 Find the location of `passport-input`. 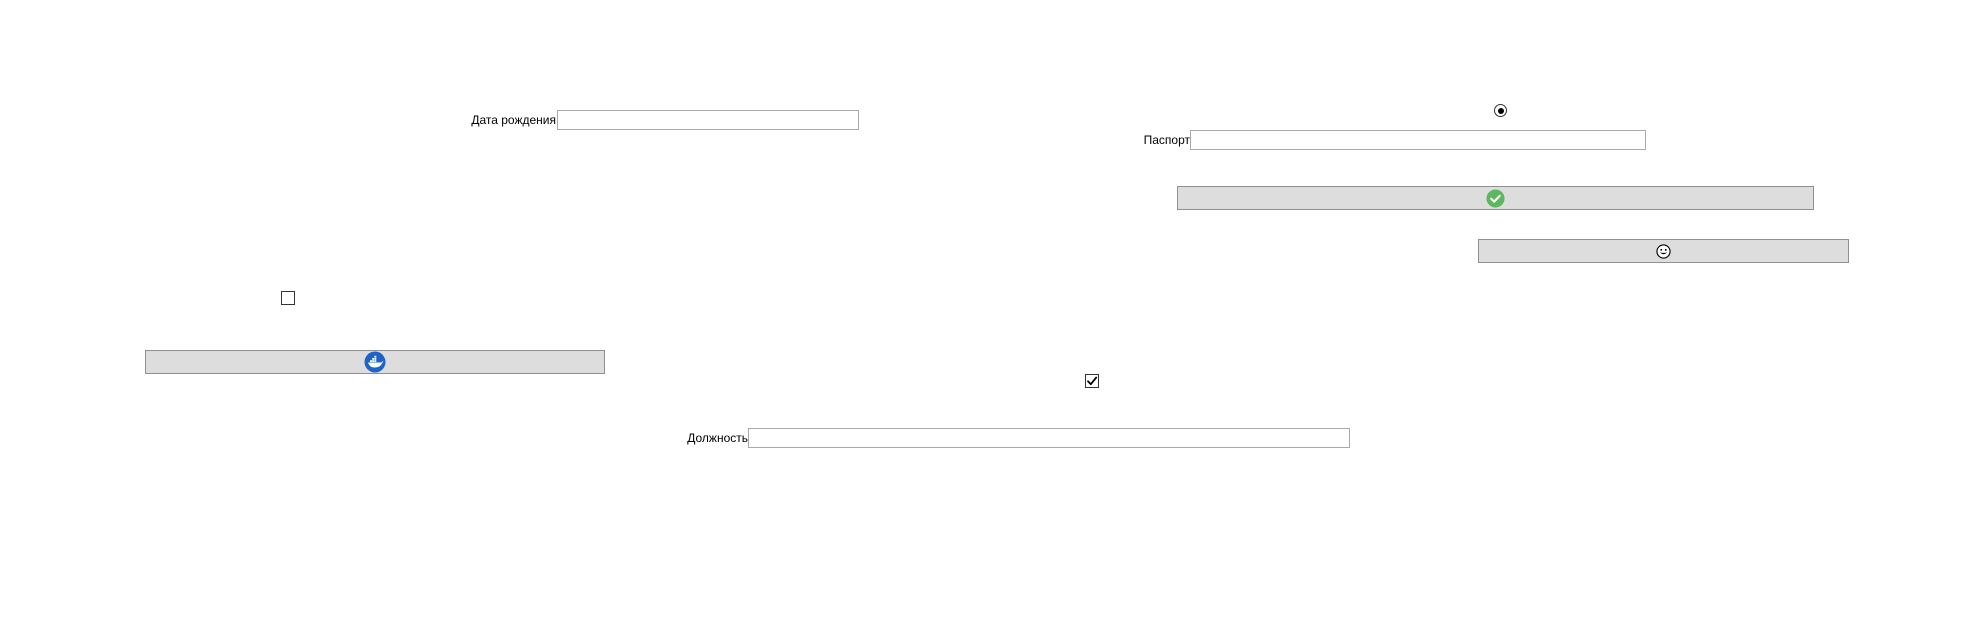

passport-input is located at coordinates (1418, 140).